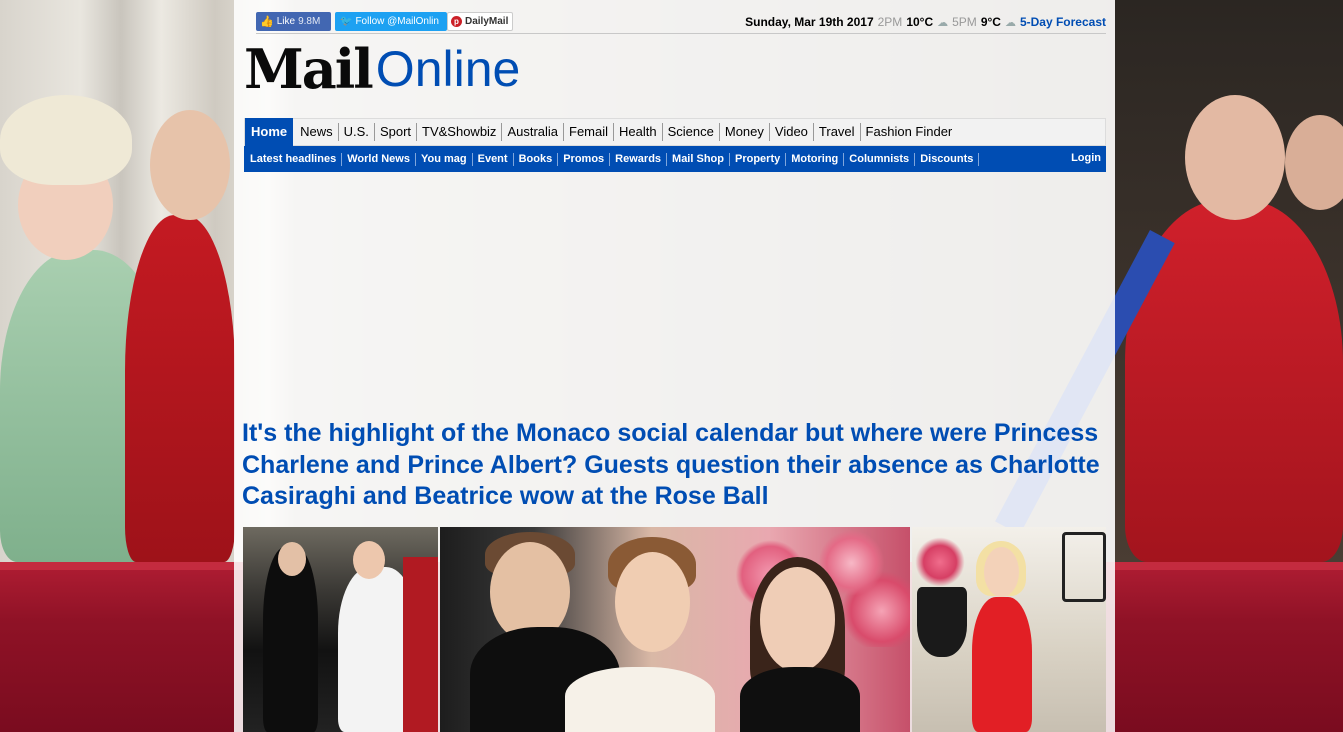  What do you see at coordinates (909, 132) in the screenshot?
I see `nav-item-fashion-finder: Fashion Finder` at bounding box center [909, 132].